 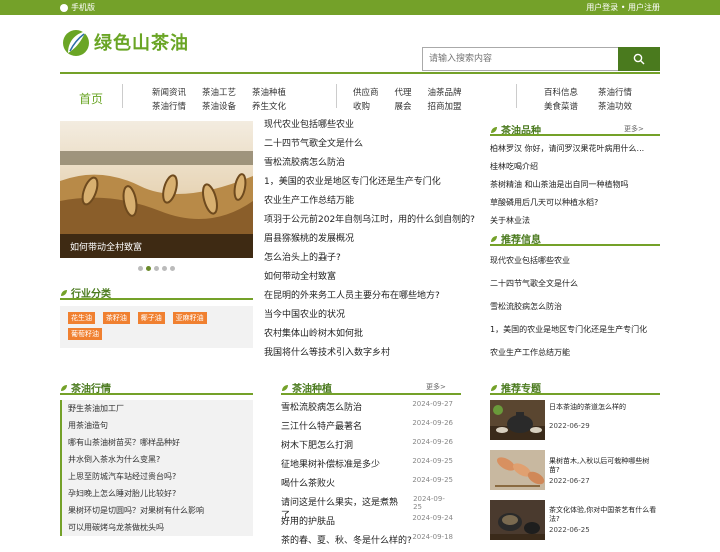 What do you see at coordinates (141, 43) in the screenshot?
I see `logo-text: 绿色山茶油` at bounding box center [141, 43].